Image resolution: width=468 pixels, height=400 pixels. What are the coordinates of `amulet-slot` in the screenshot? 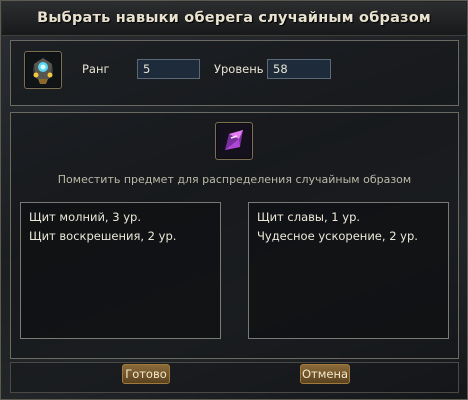 It's located at (43, 70).